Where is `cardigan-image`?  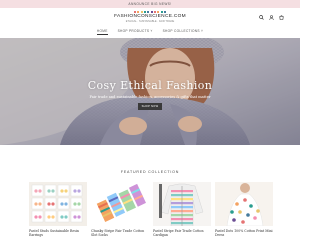
cardigan-image is located at coordinates (182, 204).